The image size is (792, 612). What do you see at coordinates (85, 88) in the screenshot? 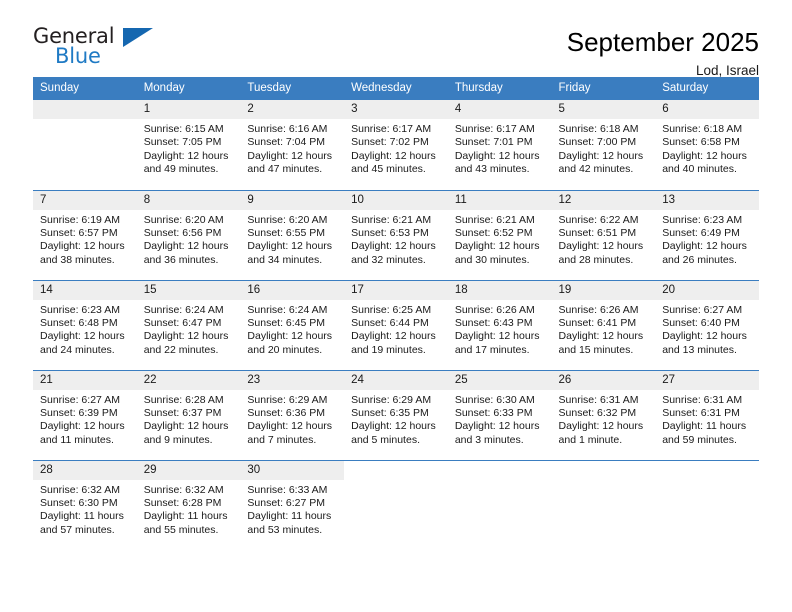
I see `weekday-header-sunday: Sunday` at bounding box center [85, 88].